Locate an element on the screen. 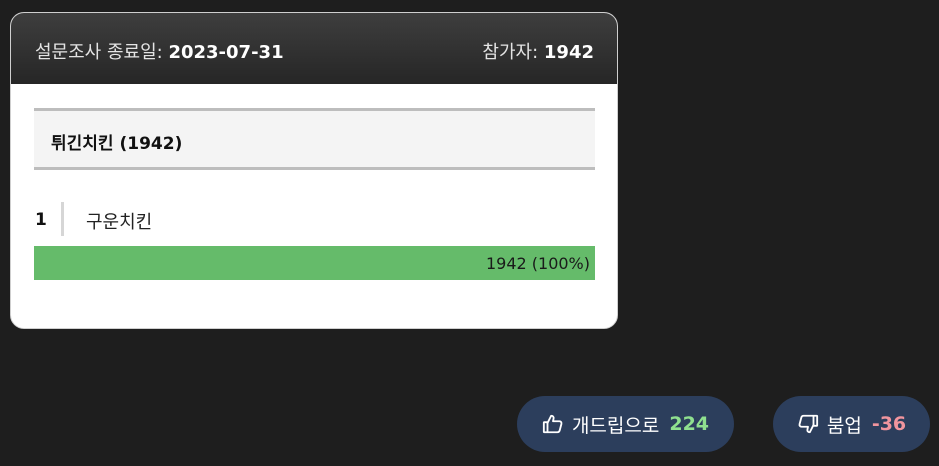 The height and width of the screenshot is (466, 939). poll-header: 설문조사 종료일: 2023-07-31 참가자: 1942 is located at coordinates (314, 48).